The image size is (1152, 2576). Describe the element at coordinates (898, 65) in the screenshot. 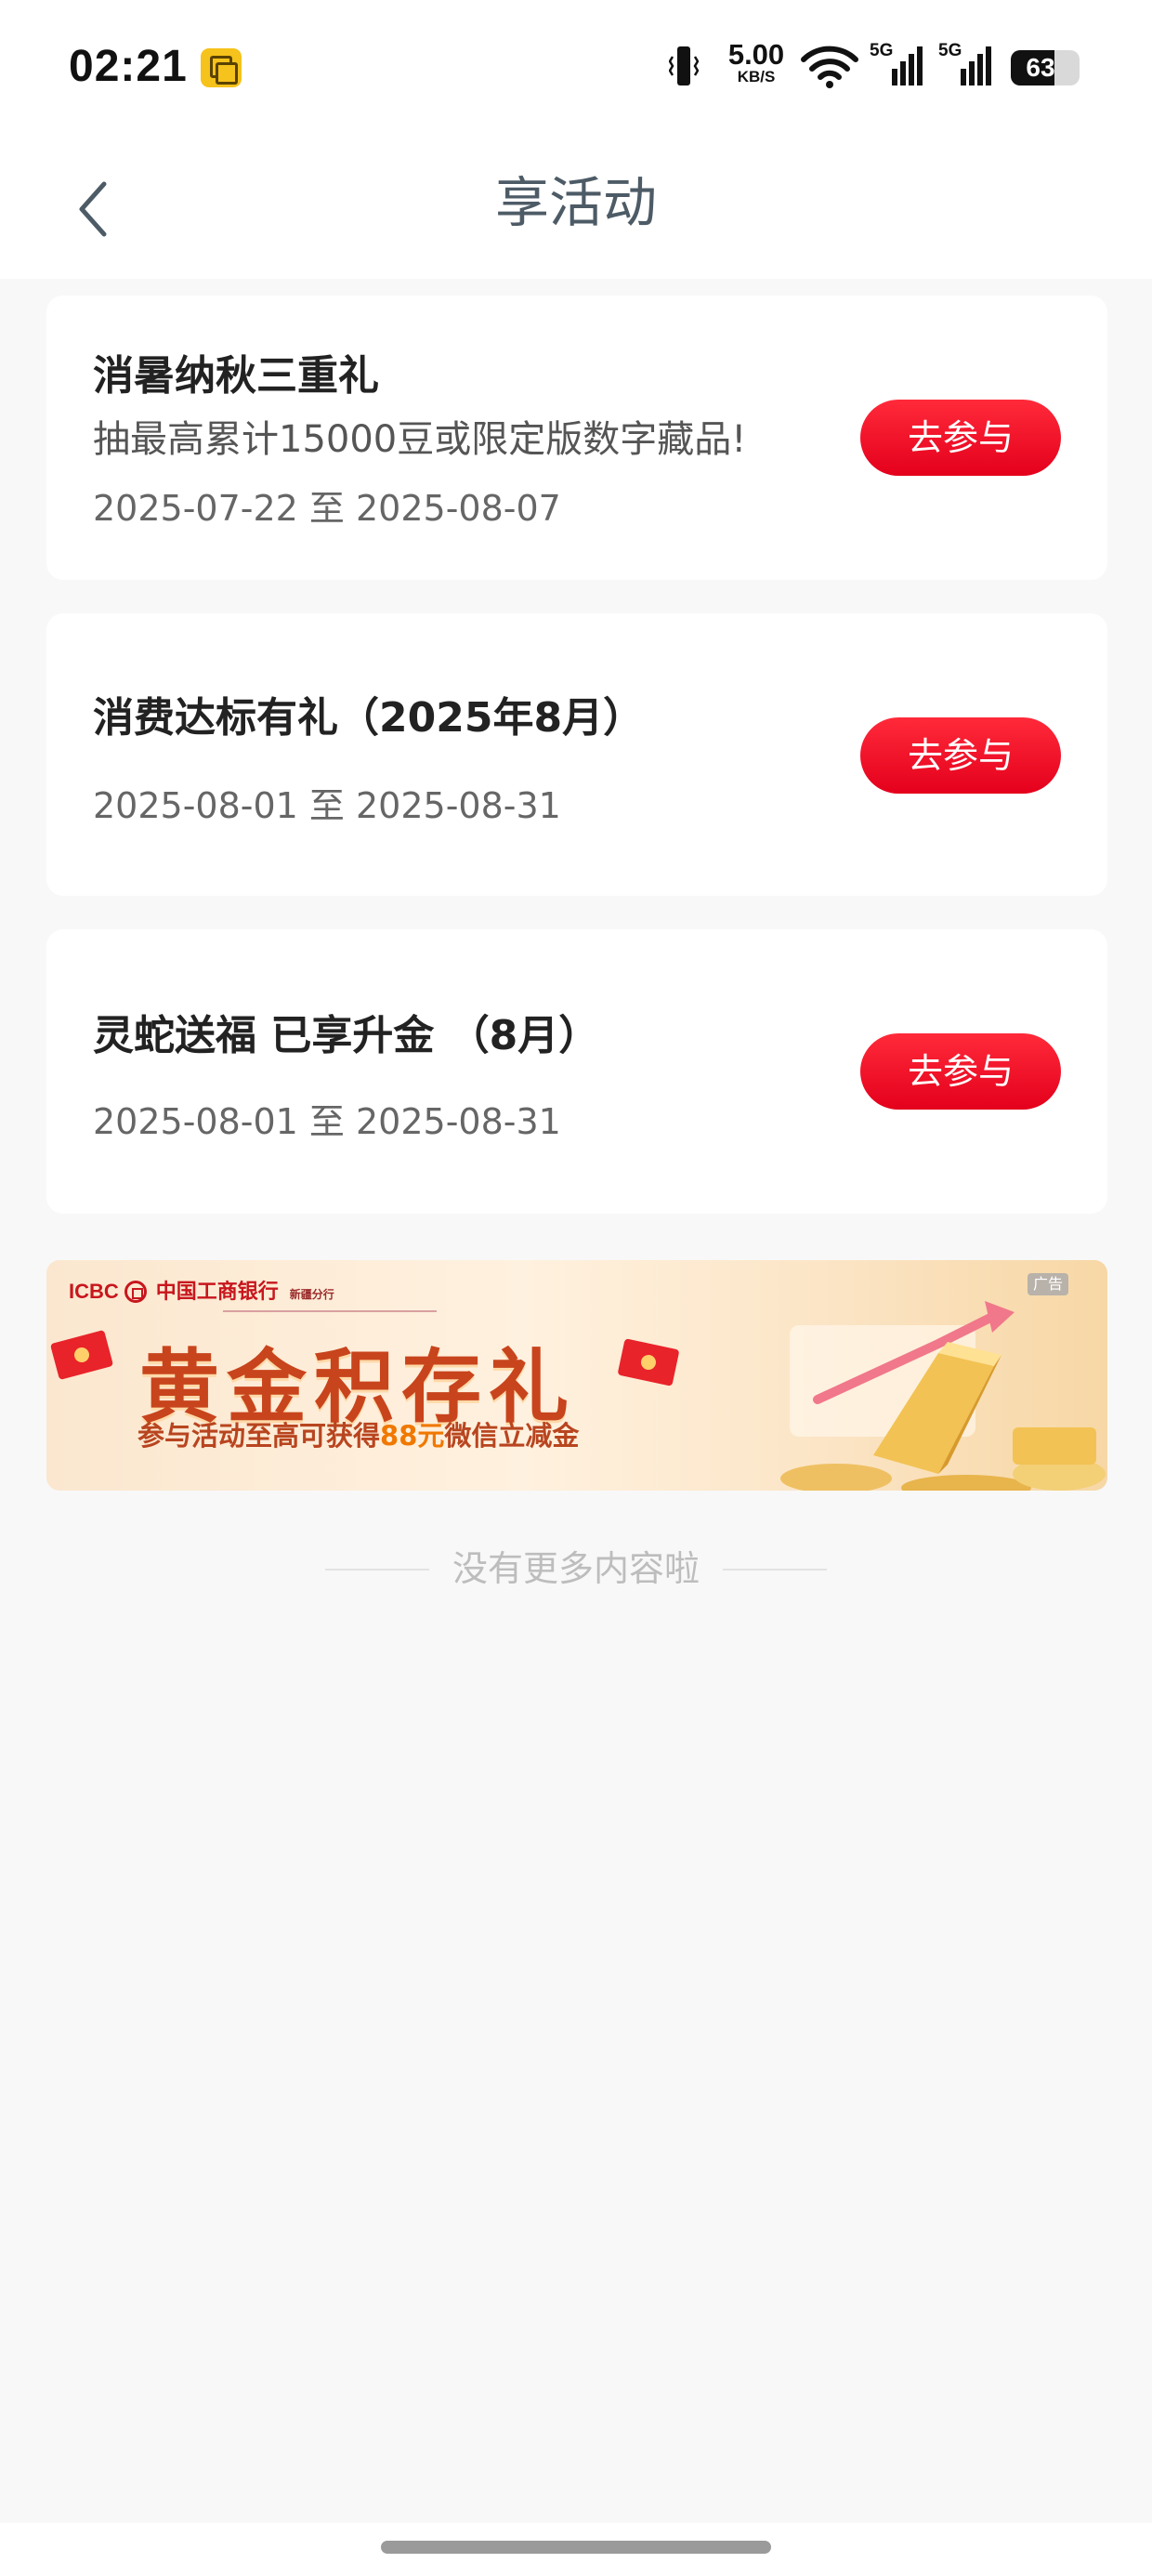

I see `cellular-signal-icon-1: 5G` at that location.